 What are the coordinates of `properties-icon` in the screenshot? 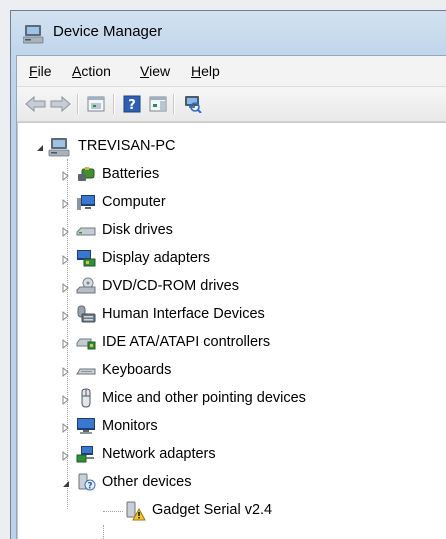 It's located at (96, 104).